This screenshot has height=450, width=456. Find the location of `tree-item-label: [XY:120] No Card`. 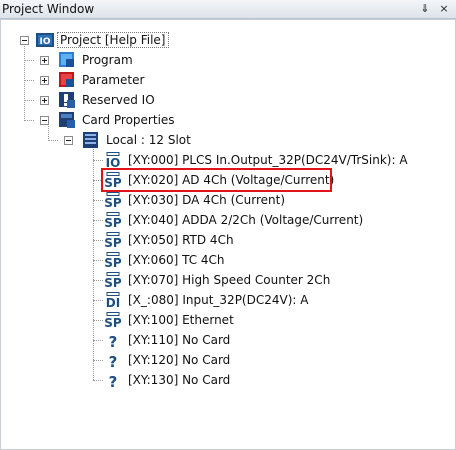

tree-item-label: [XY:120] No Card is located at coordinates (179, 360).